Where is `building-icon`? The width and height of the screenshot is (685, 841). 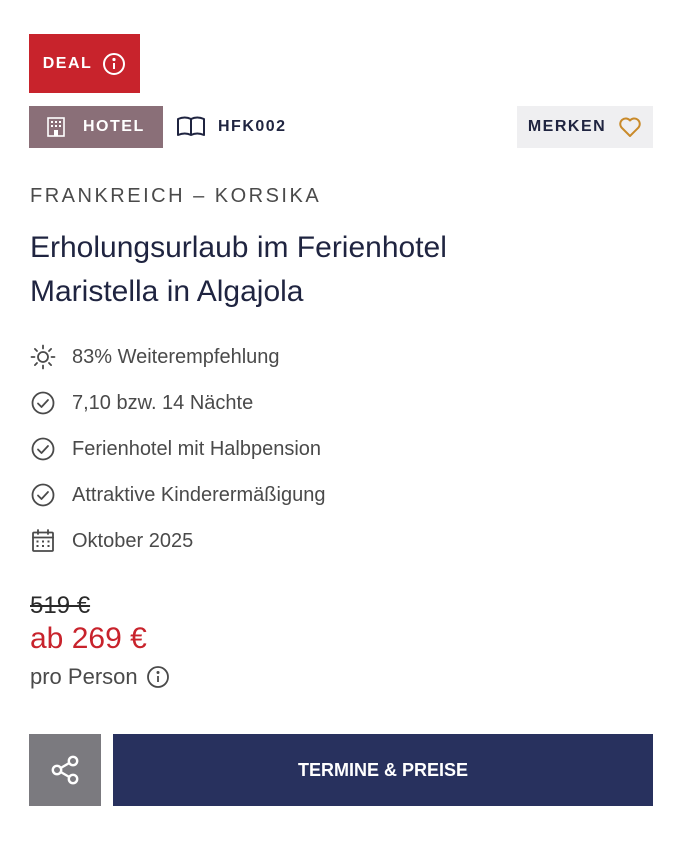
building-icon is located at coordinates (56, 127).